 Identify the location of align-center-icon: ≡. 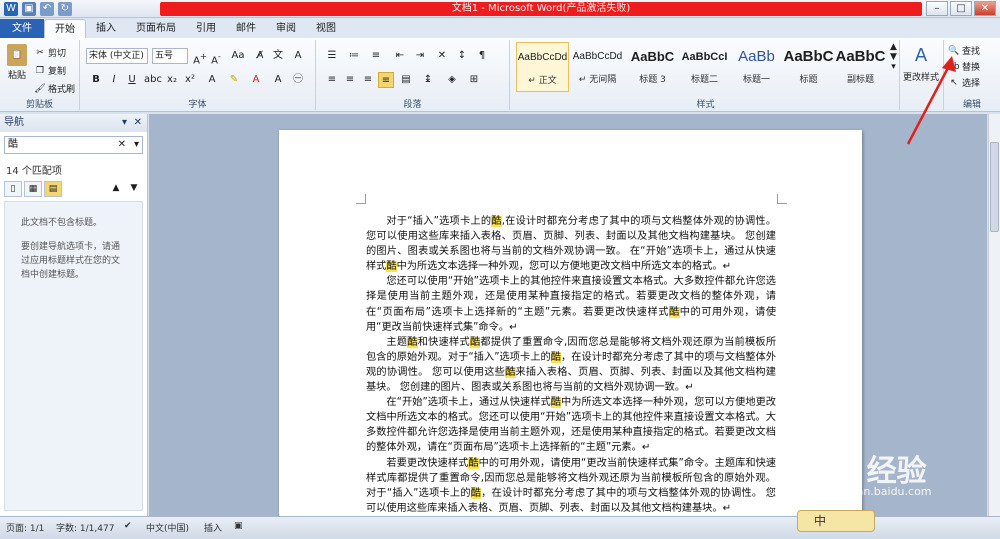
(350, 80).